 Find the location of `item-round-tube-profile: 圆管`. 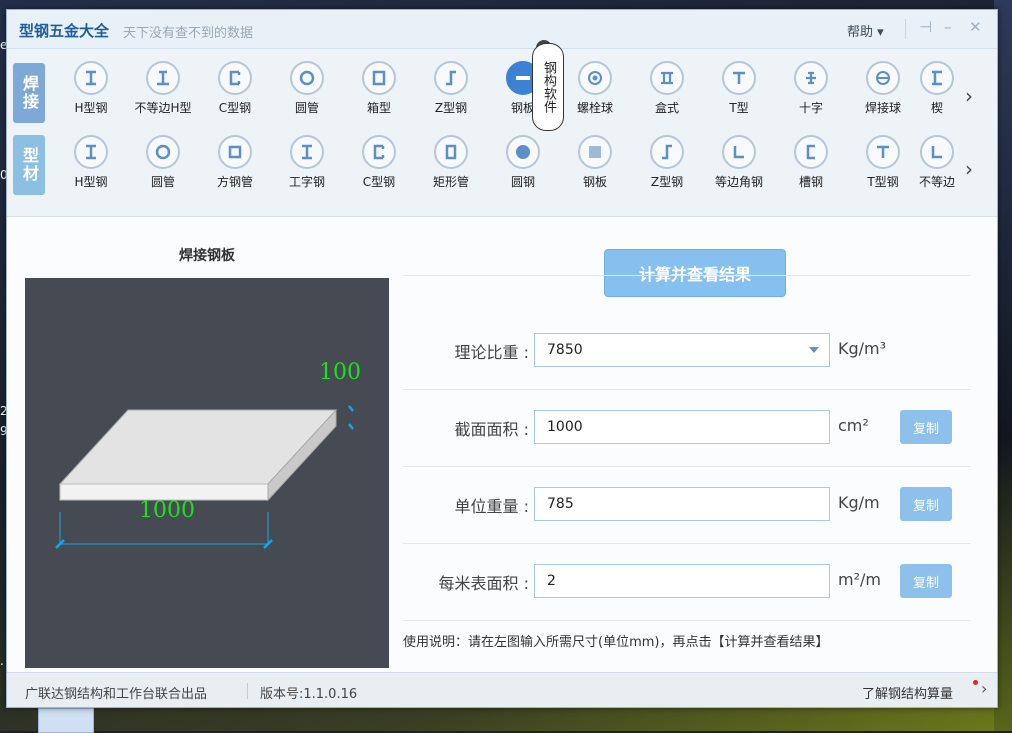

item-round-tube-profile: 圆管 is located at coordinates (163, 162).